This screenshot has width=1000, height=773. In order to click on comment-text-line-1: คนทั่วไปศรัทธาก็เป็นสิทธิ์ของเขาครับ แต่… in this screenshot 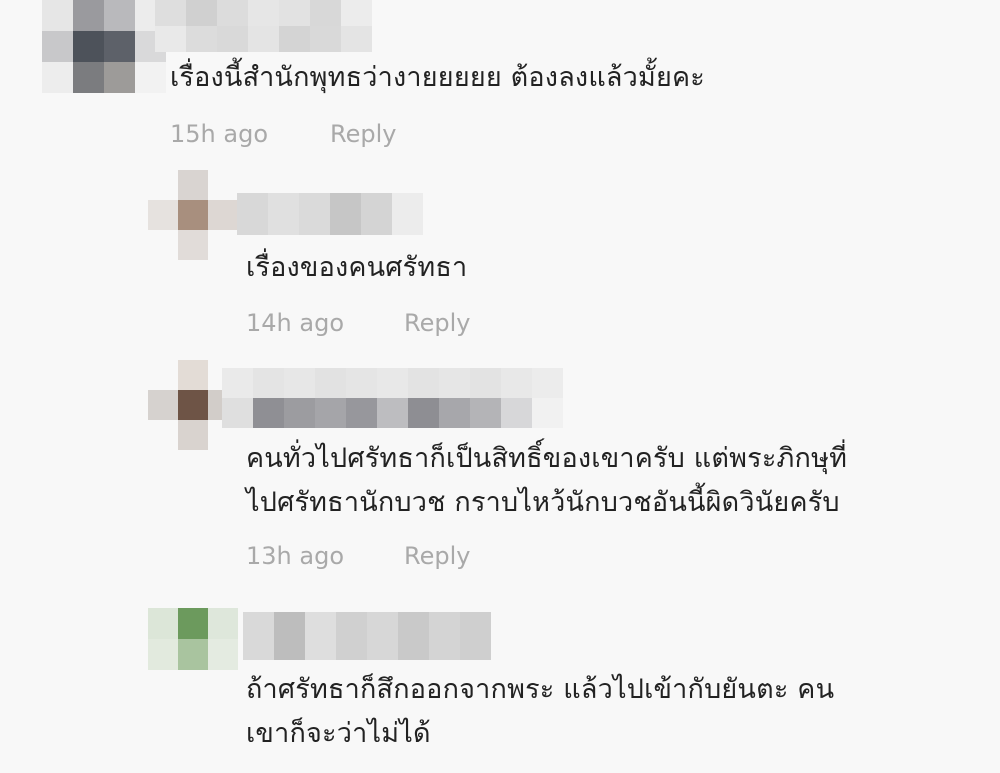, I will do `click(547, 458)`.